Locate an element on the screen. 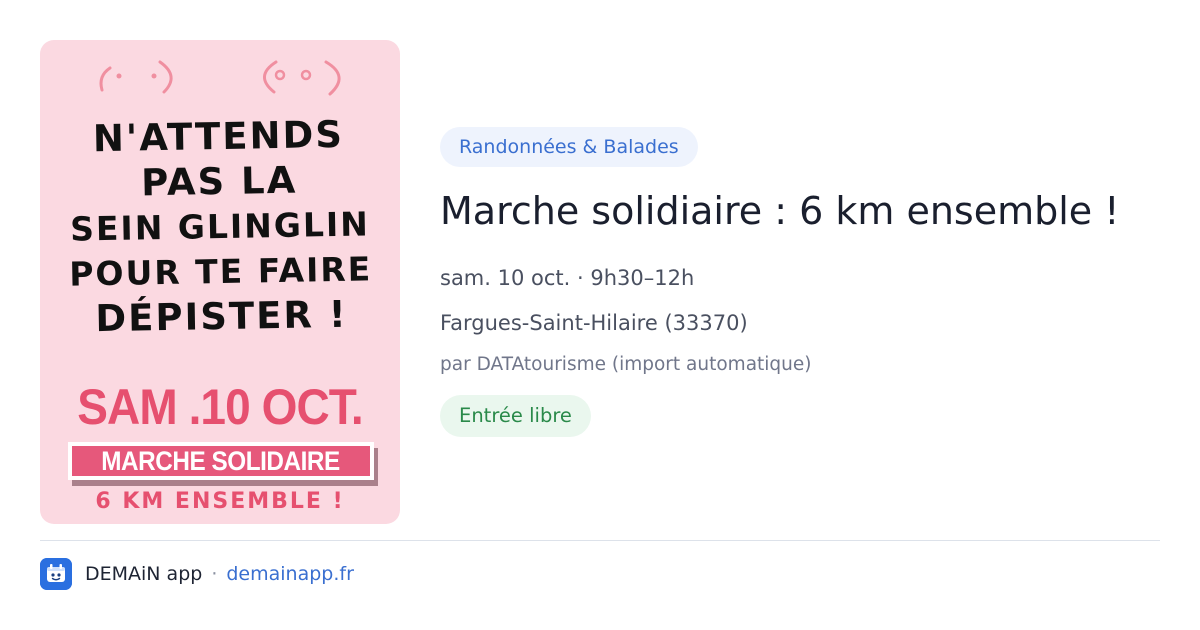 Image resolution: width=1200 pixels, height=630 pixels. poster-subtitle: 6 KM ENSEMBLE ! is located at coordinates (220, 501).